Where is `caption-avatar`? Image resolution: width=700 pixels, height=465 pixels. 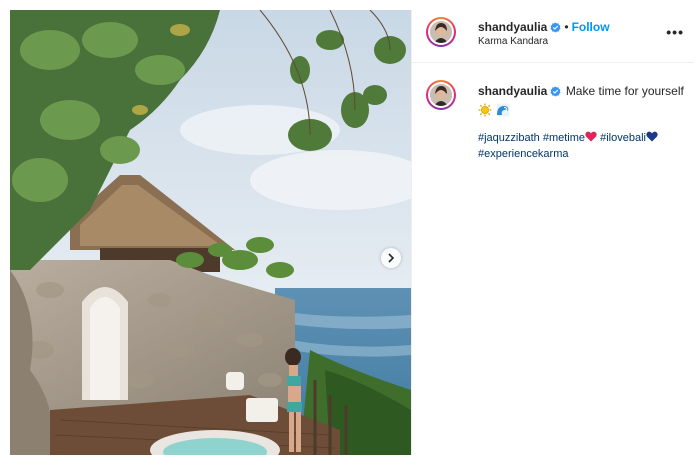
caption-avatar is located at coordinates (441, 95).